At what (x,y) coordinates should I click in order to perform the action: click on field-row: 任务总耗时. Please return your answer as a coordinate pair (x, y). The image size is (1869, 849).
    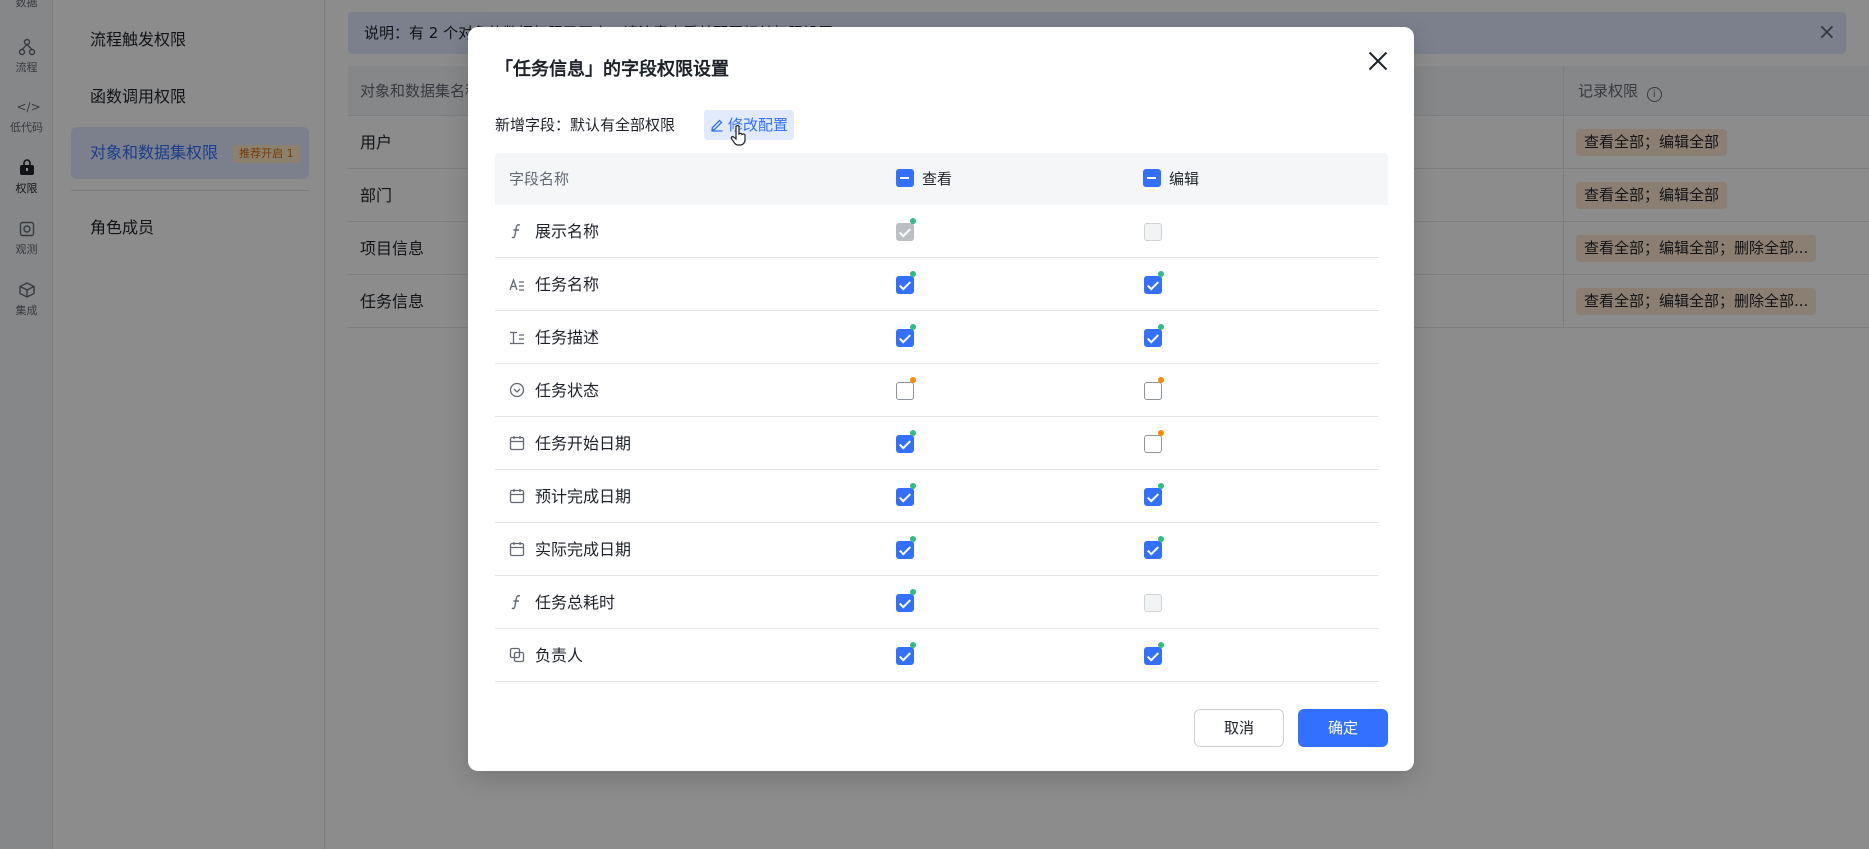
    Looking at the image, I should click on (937, 602).